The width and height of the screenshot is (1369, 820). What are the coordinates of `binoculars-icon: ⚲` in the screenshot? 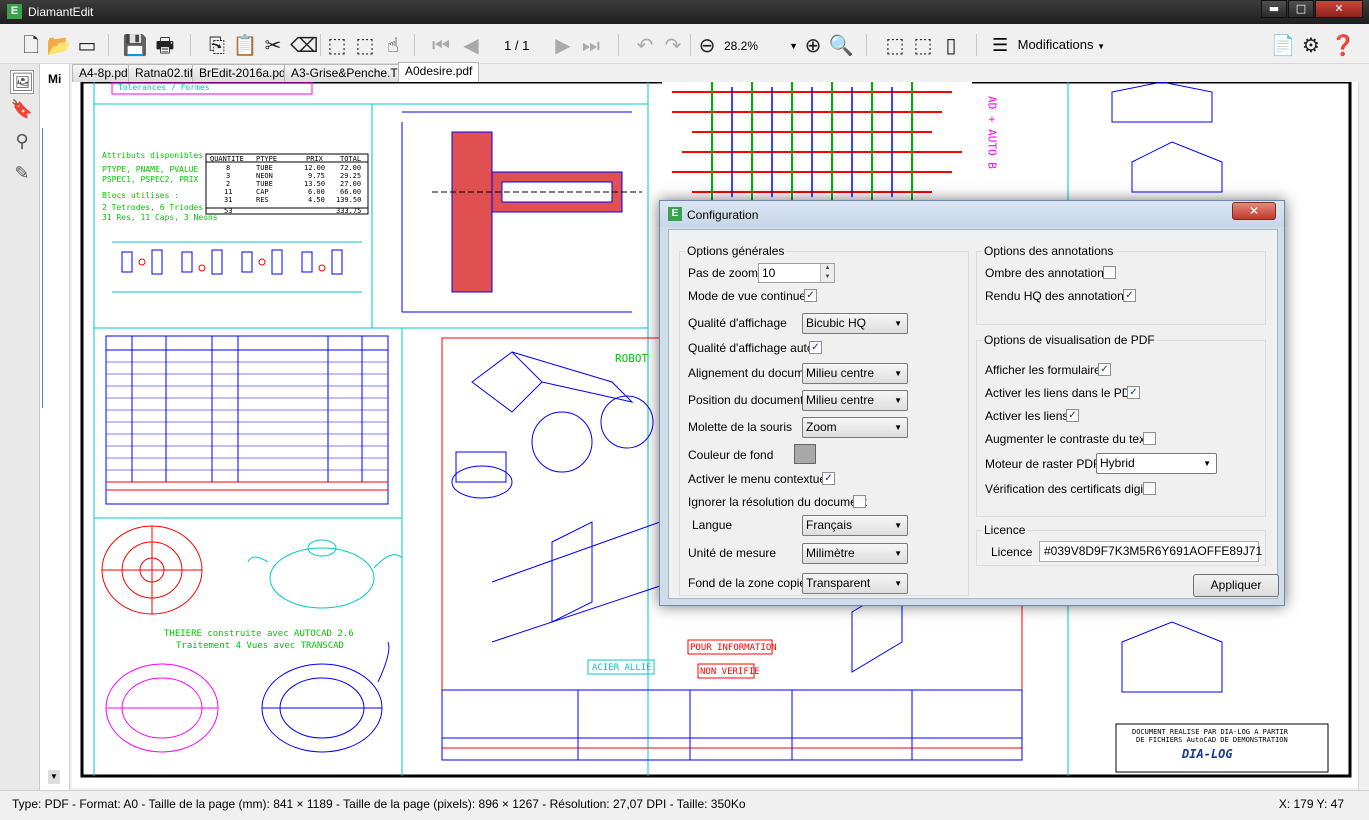 It's located at (22, 142).